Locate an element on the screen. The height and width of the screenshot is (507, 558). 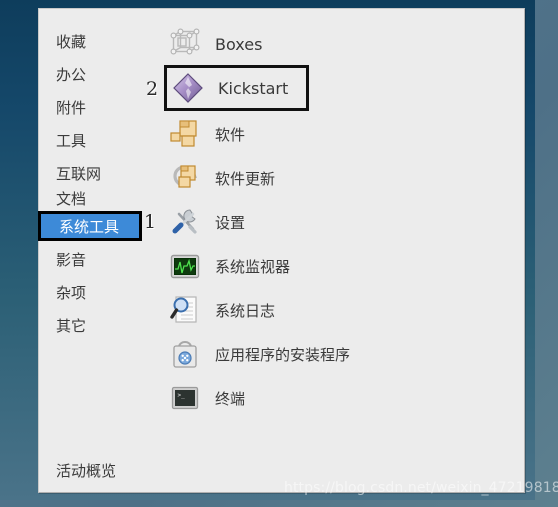
sidebar-item-internet: 互联网 is located at coordinates (94, 173).